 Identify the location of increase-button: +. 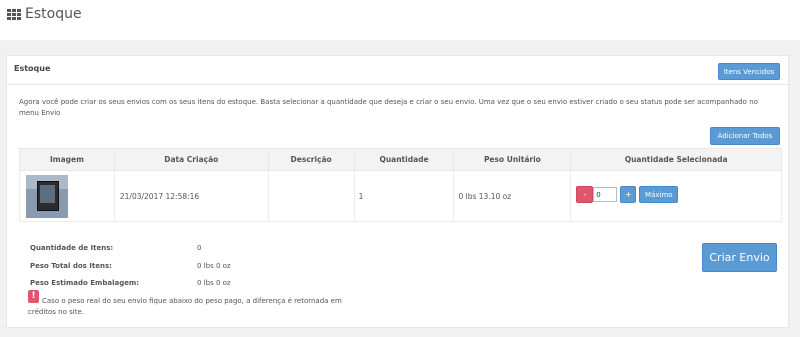
(628, 194).